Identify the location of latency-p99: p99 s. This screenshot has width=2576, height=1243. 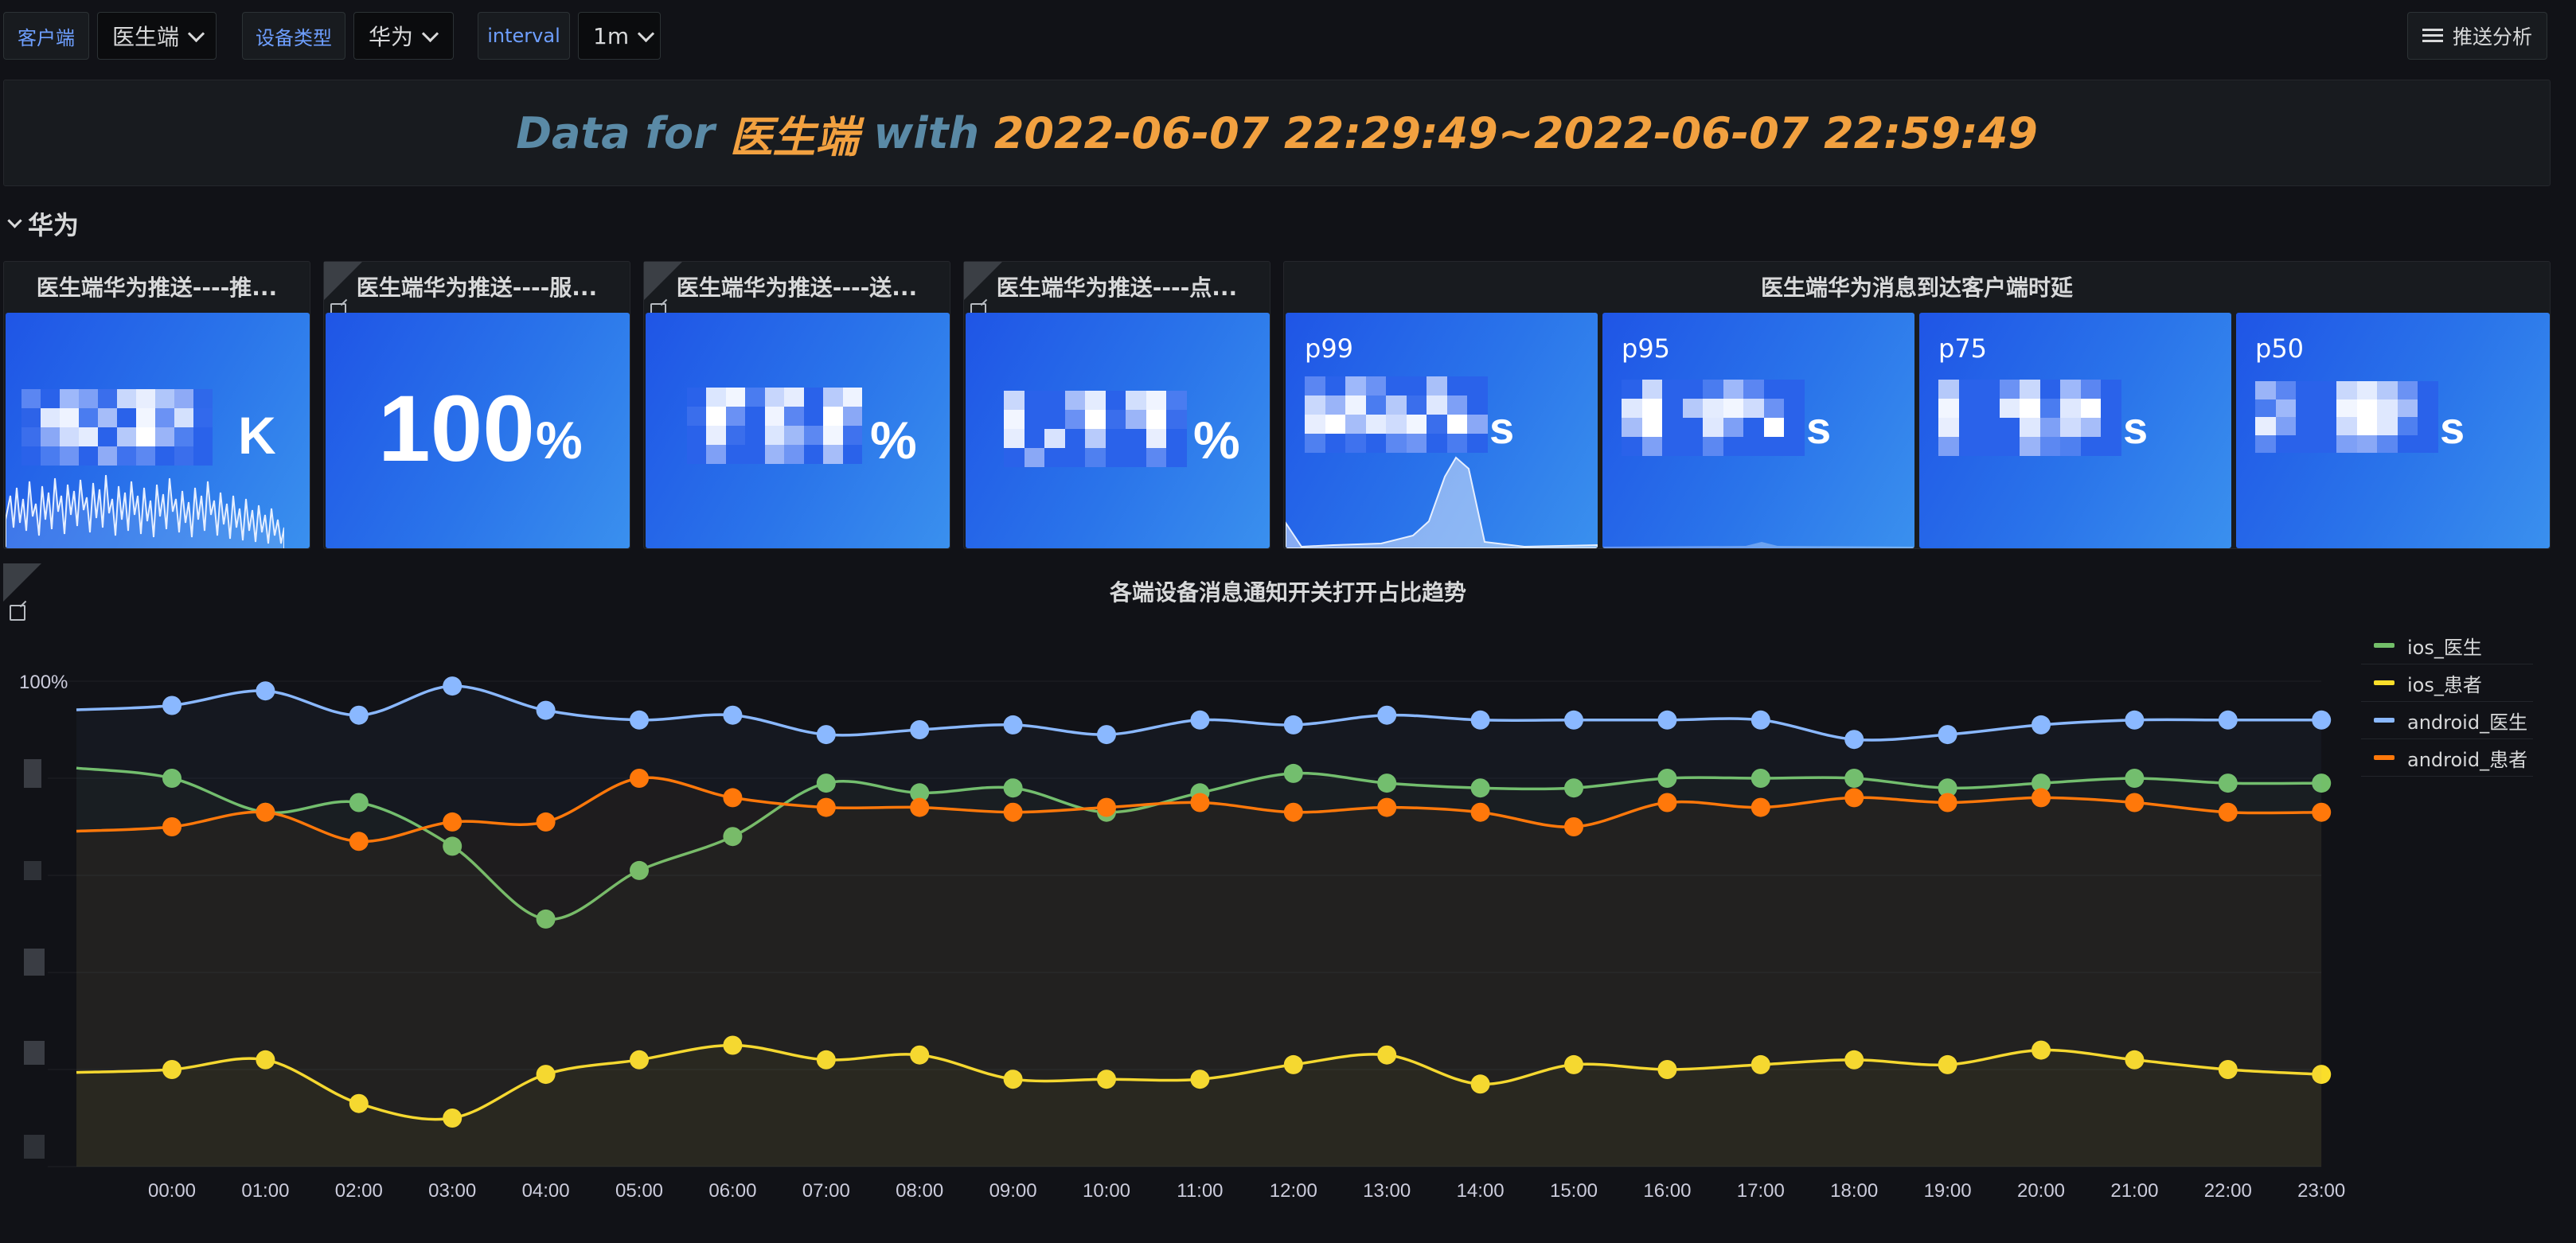
(1442, 430).